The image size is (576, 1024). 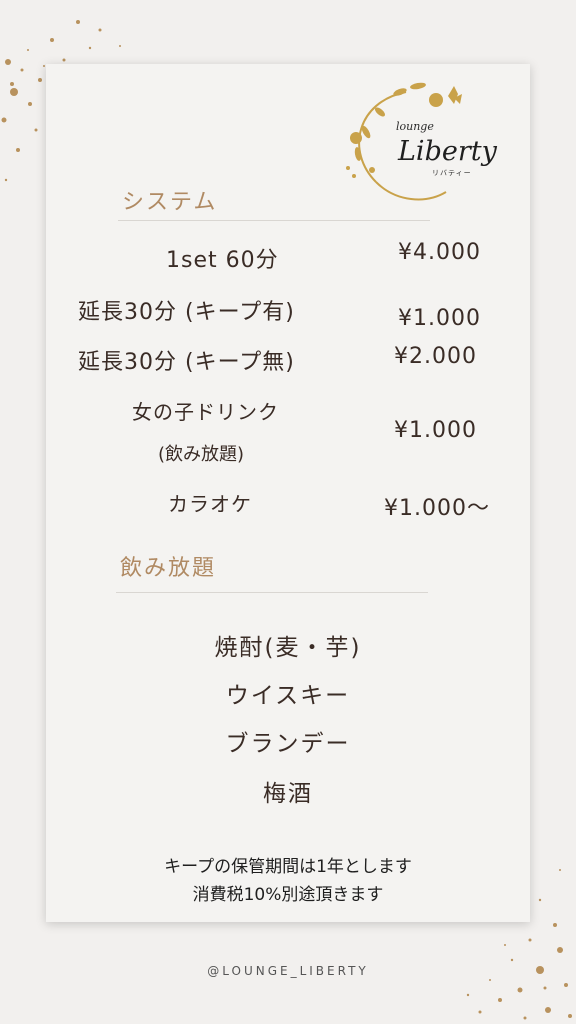 I want to click on row-label-extension-keep: 延長30分 (キープ有), so click(x=186, y=312).